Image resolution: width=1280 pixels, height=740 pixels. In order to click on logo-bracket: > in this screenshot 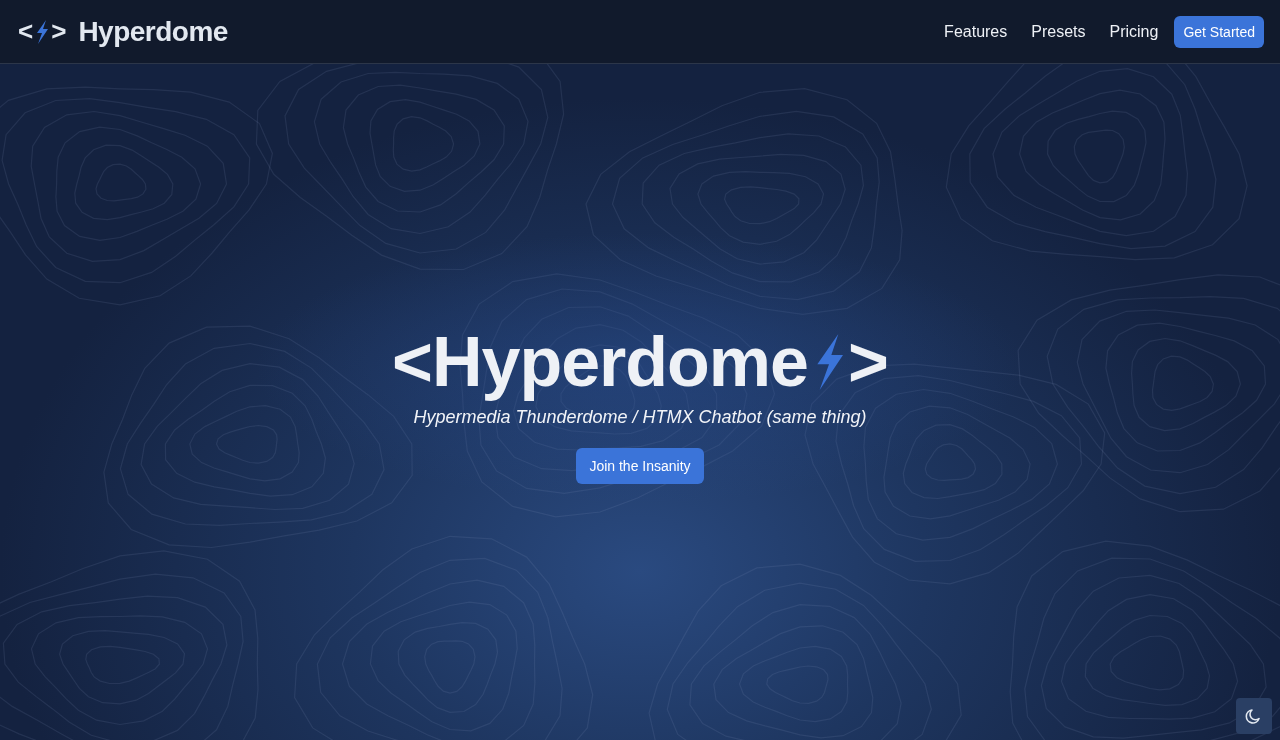, I will do `click(59, 31)`.